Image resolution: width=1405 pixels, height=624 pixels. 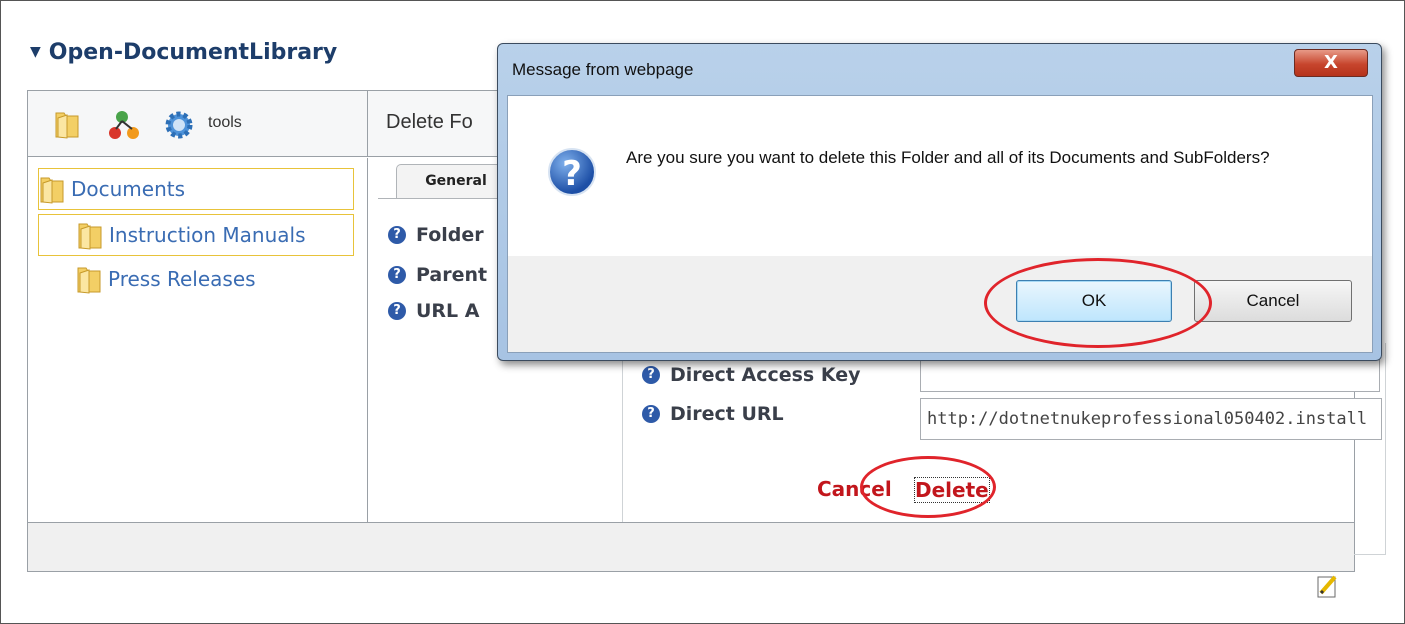 What do you see at coordinates (193, 52) in the screenshot?
I see `module-title-text: Open-DocumentLibrary` at bounding box center [193, 52].